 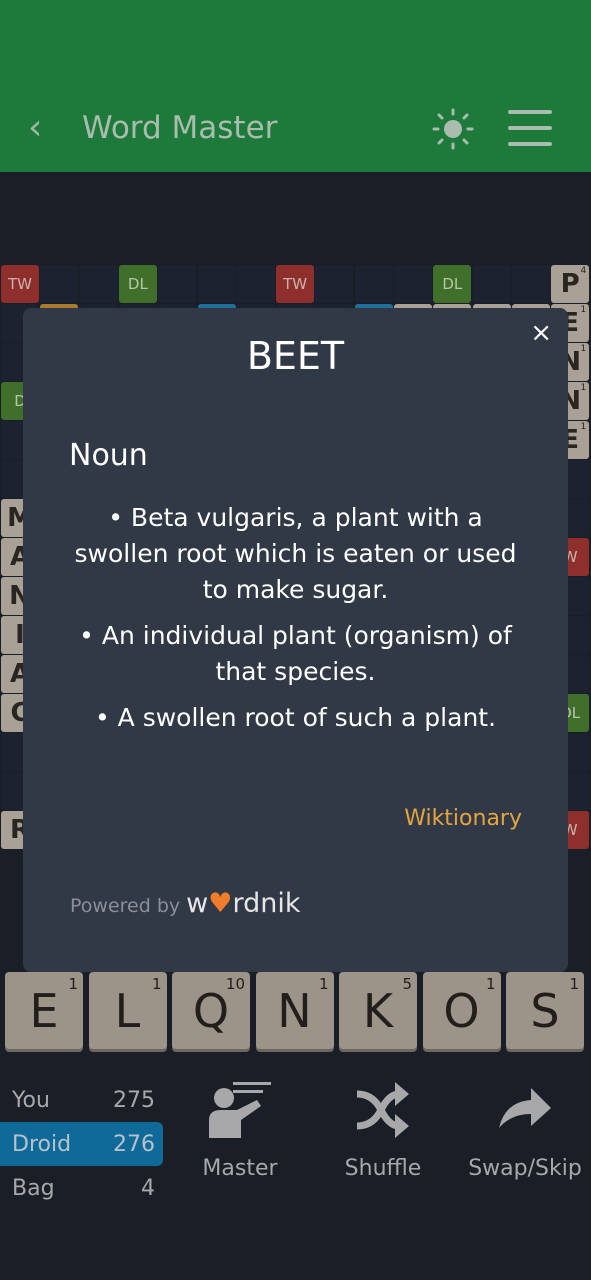 I want to click on wordnik-logo: w♥rdnik, so click(x=243, y=903).